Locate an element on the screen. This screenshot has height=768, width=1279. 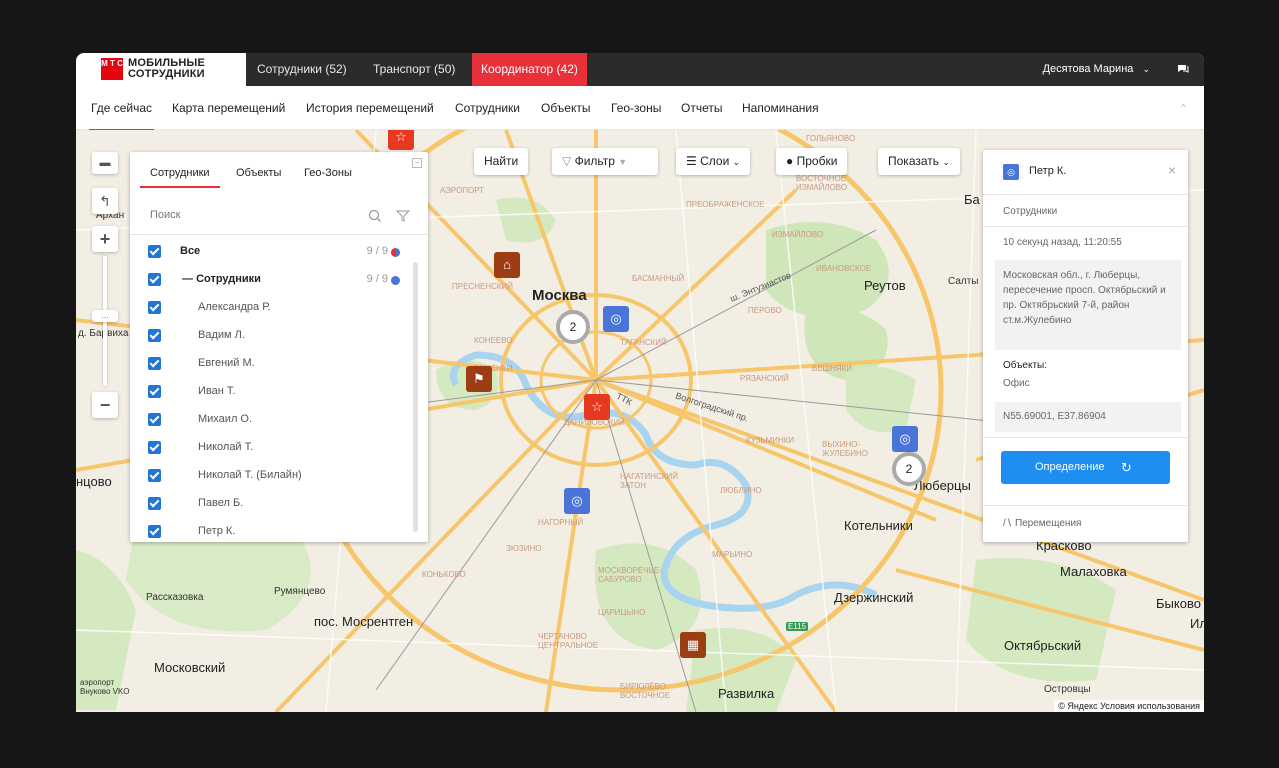
tab-employees: Сотрудники (52) is located at coordinates (302, 69).